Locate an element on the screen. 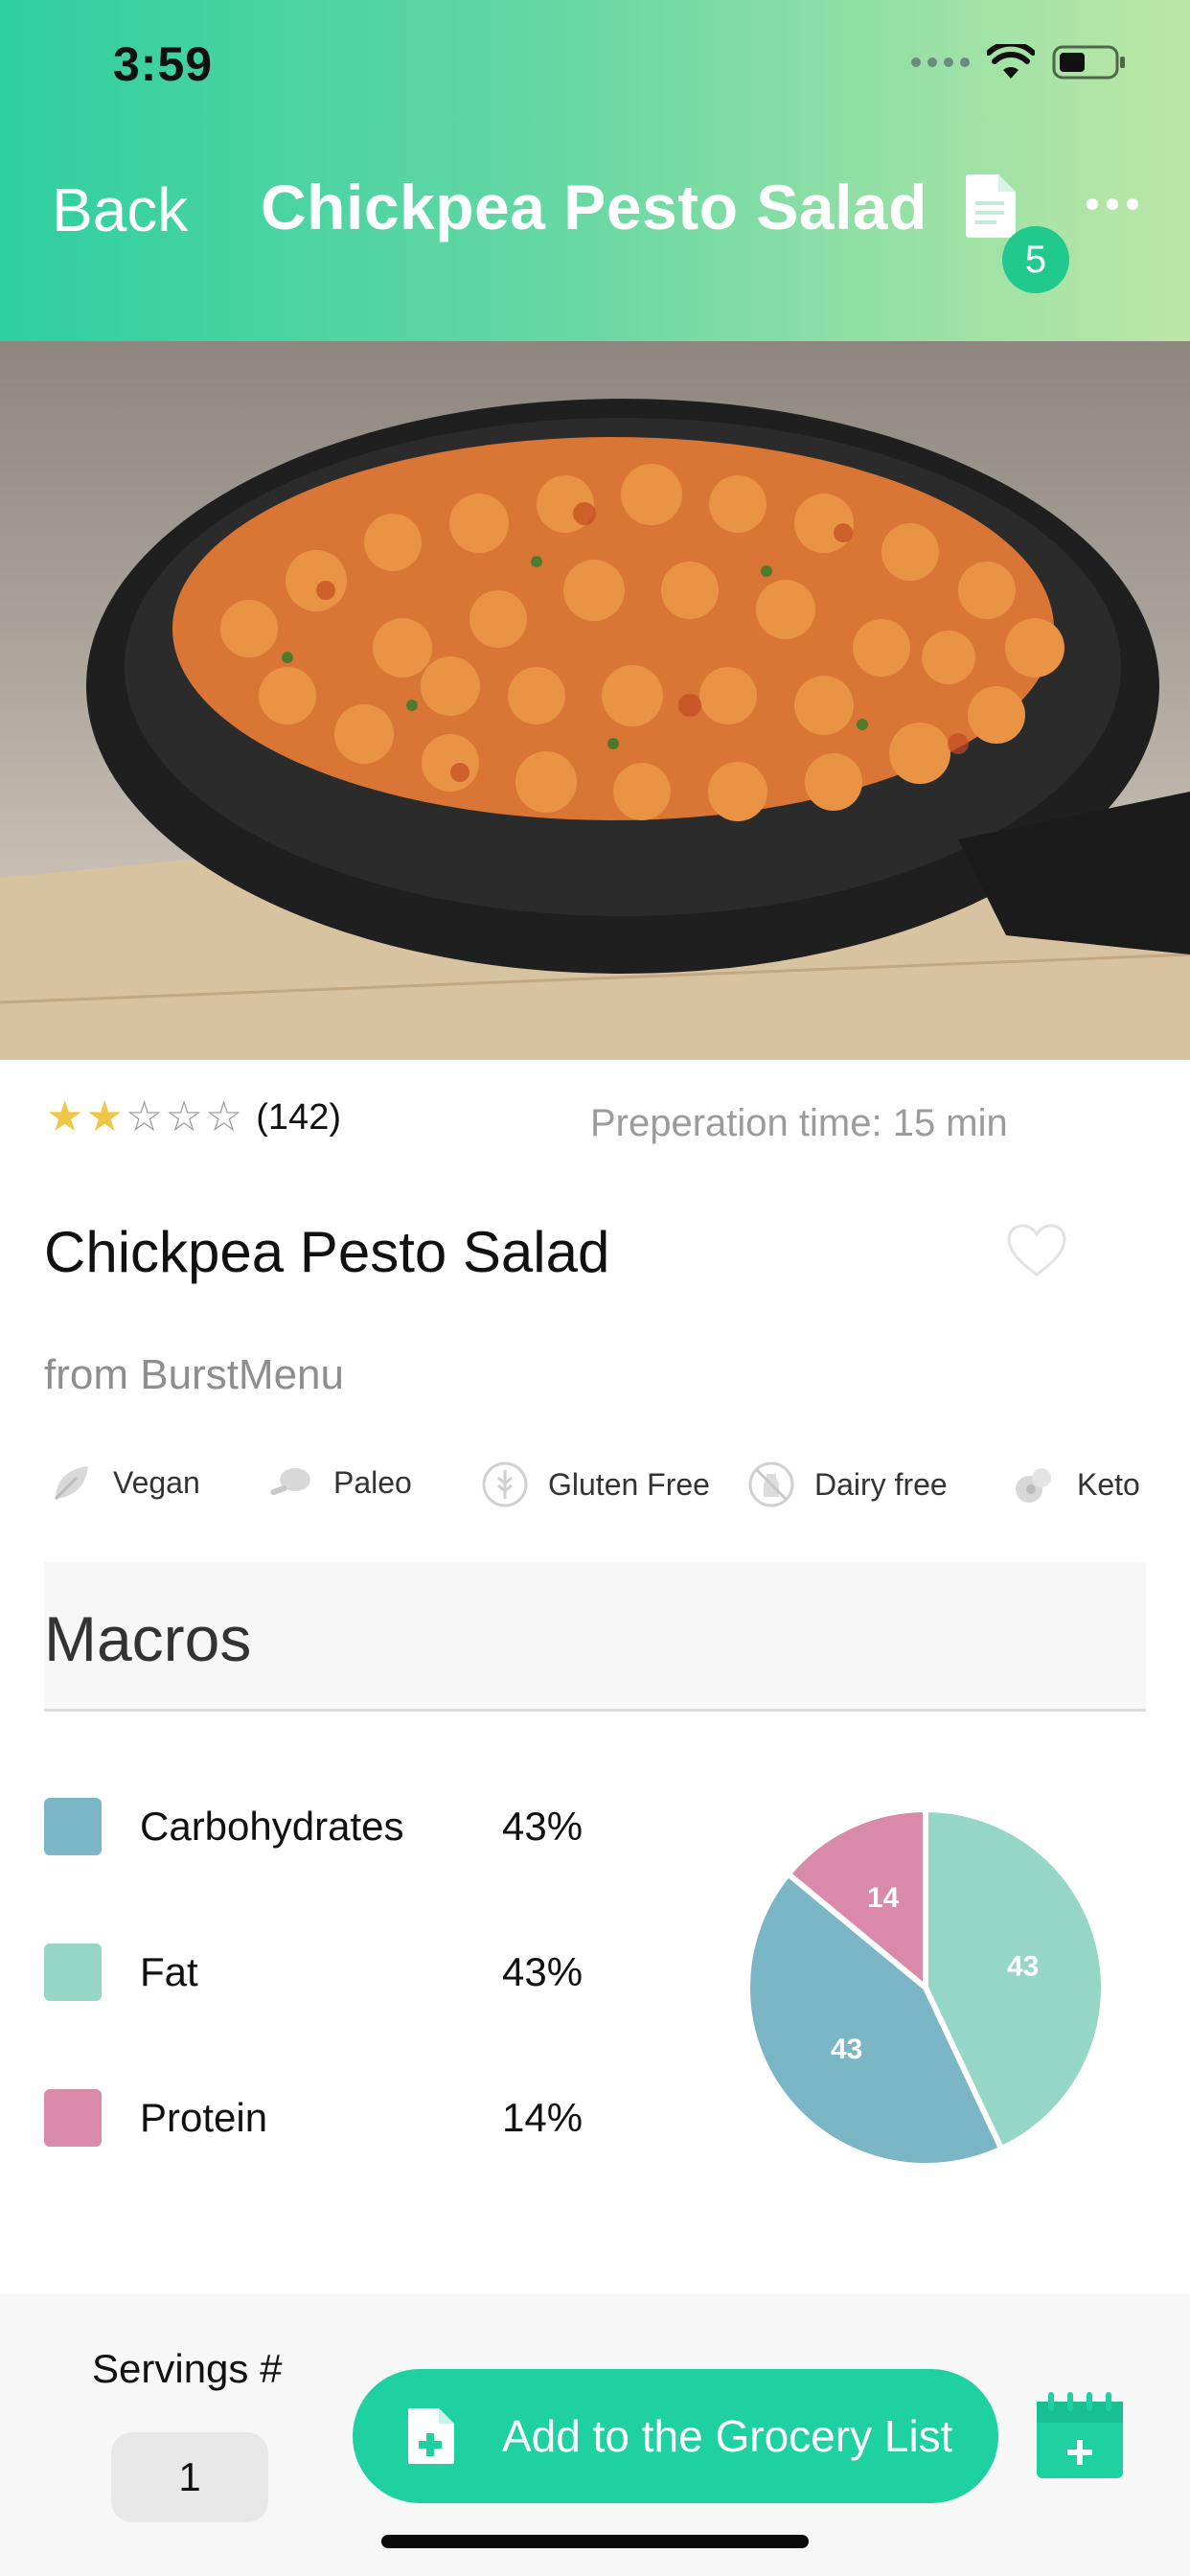 Image resolution: width=1190 pixels, height=2576 pixels. macro-legend-item: Carbohydrates 43% is located at coordinates (313, 1826).